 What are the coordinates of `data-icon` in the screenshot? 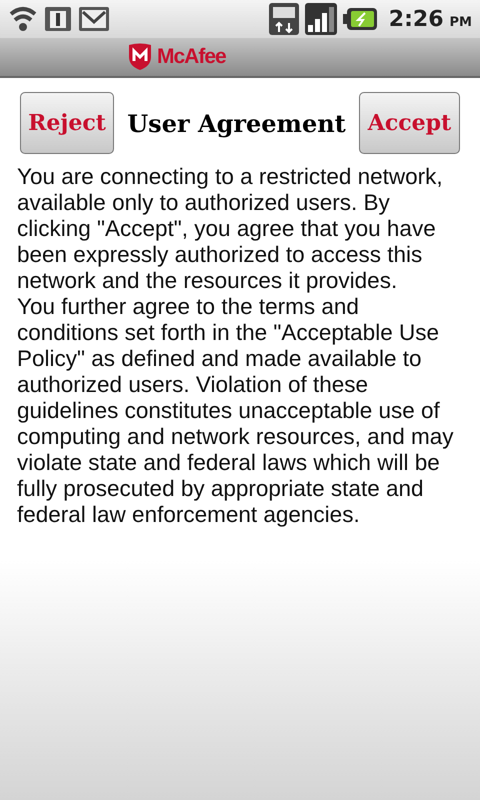 It's located at (283, 19).